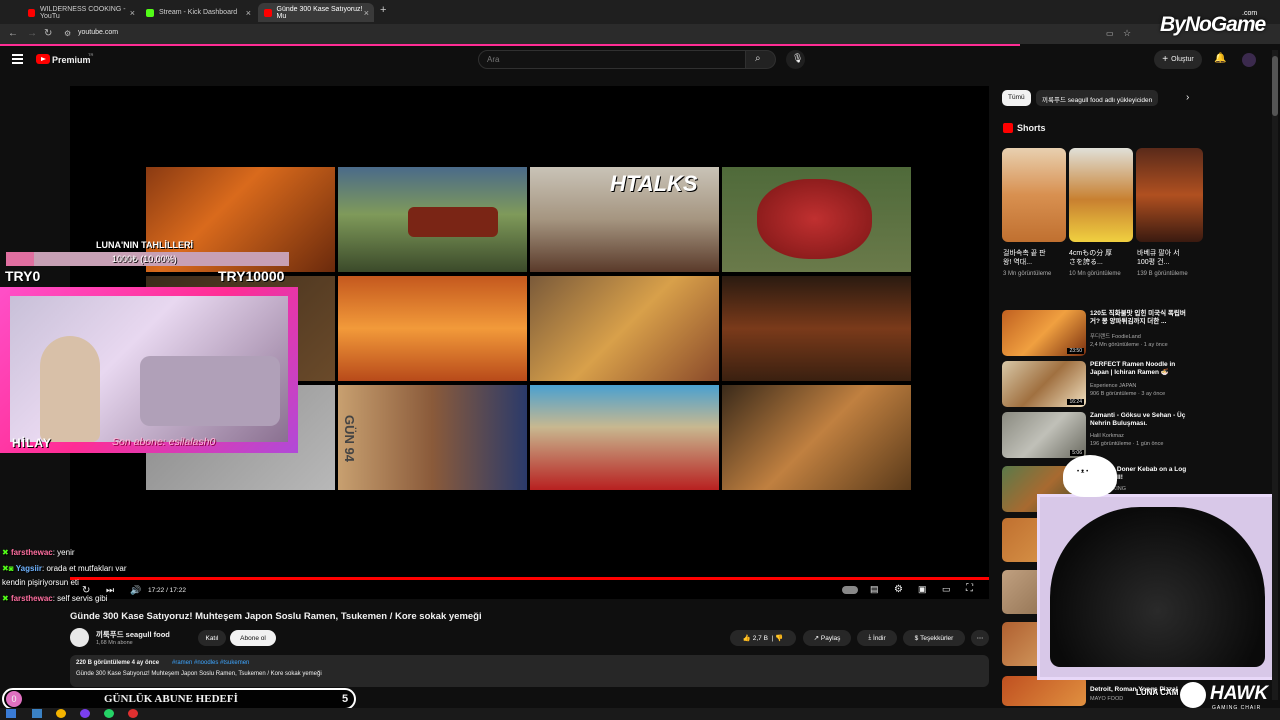 This screenshot has width=1280, height=720. I want to click on reload-icon: ↻, so click(48, 33).